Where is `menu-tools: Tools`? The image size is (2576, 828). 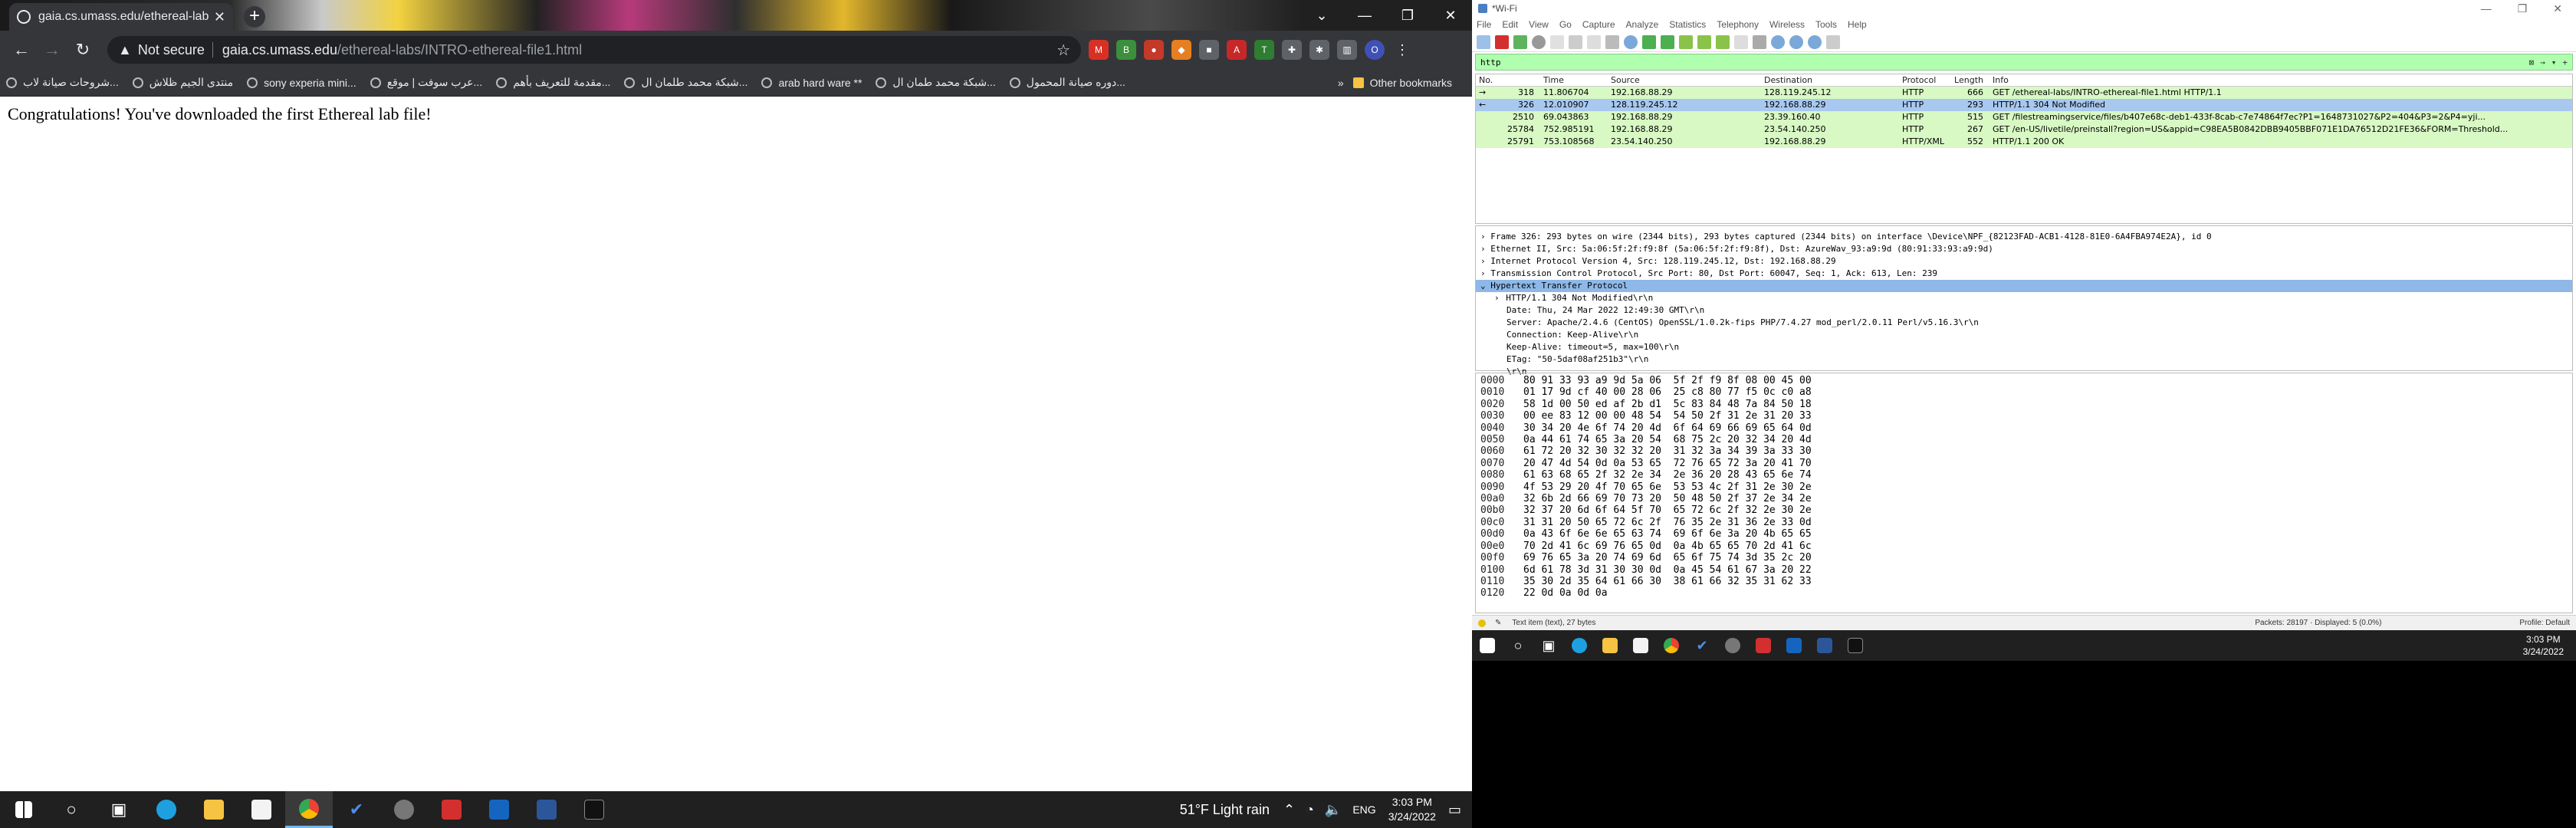 menu-tools: Tools is located at coordinates (1826, 24).